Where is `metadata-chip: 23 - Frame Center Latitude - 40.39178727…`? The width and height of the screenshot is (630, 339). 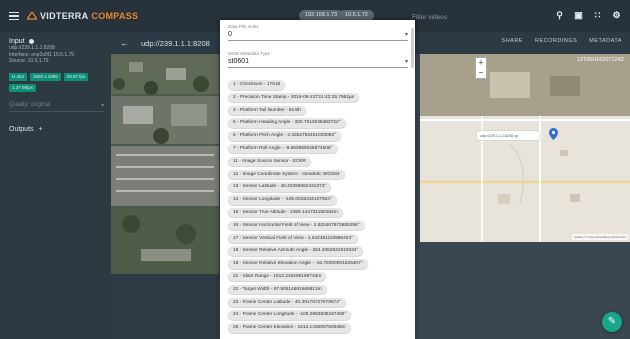
metadata-chip: 23 - Frame Center Latitude - 40.39178727… is located at coordinates (287, 302).